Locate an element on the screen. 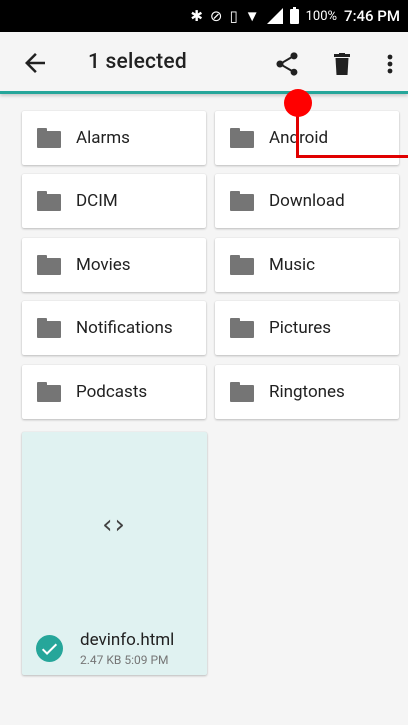  folder-item: Pictures is located at coordinates (307, 328).